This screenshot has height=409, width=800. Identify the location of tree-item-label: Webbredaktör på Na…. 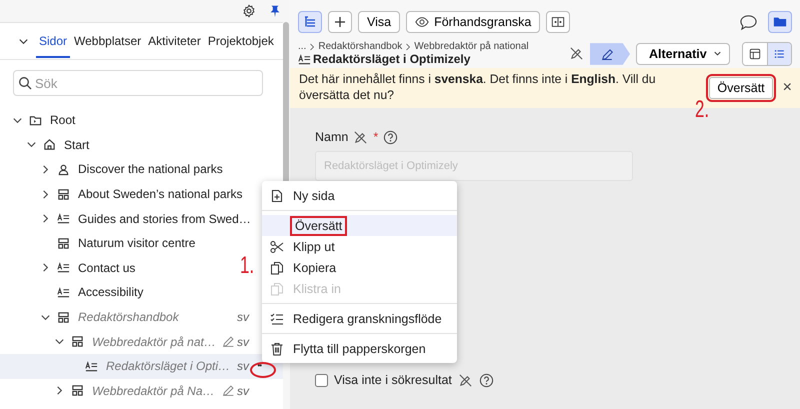
(154, 391).